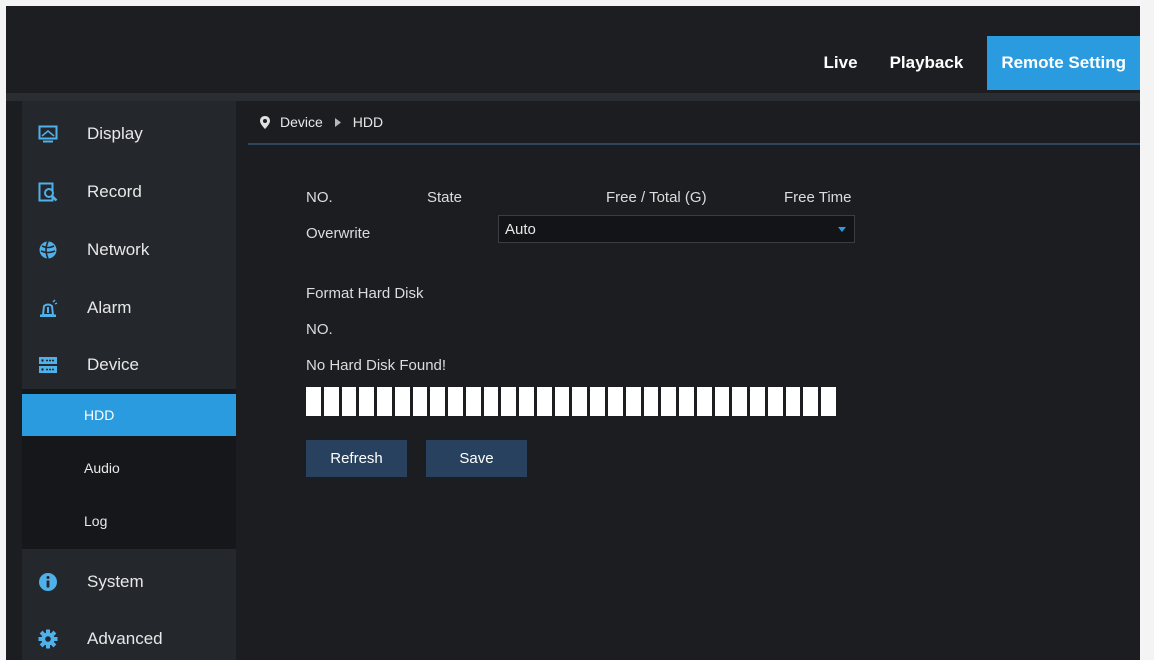 The height and width of the screenshot is (660, 1154). I want to click on sidebar-item-display: Display, so click(129, 134).